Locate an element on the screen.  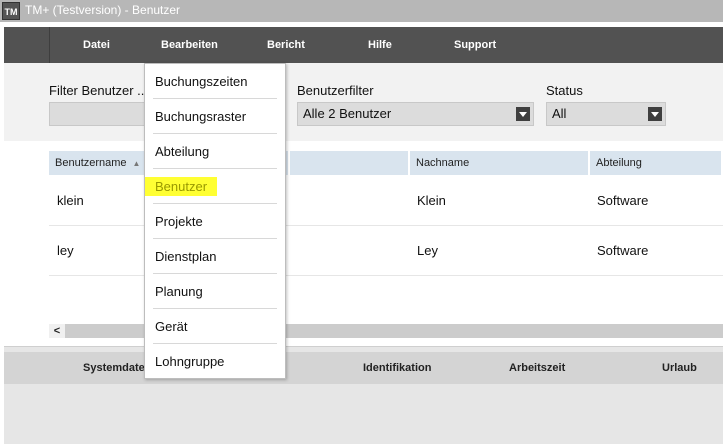
menu-bericht: Bericht is located at coordinates (286, 45).